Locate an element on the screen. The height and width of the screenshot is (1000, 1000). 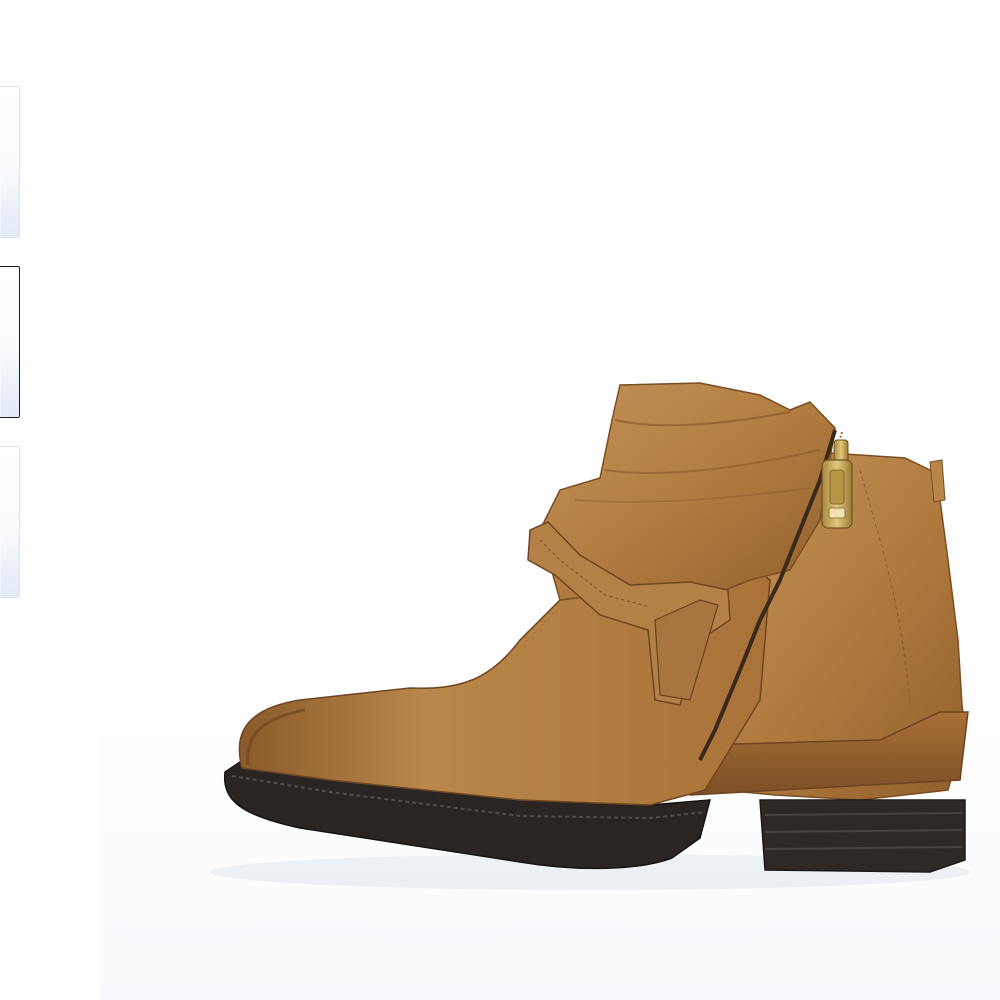
thumbnail-2-selected is located at coordinates (10, 342).